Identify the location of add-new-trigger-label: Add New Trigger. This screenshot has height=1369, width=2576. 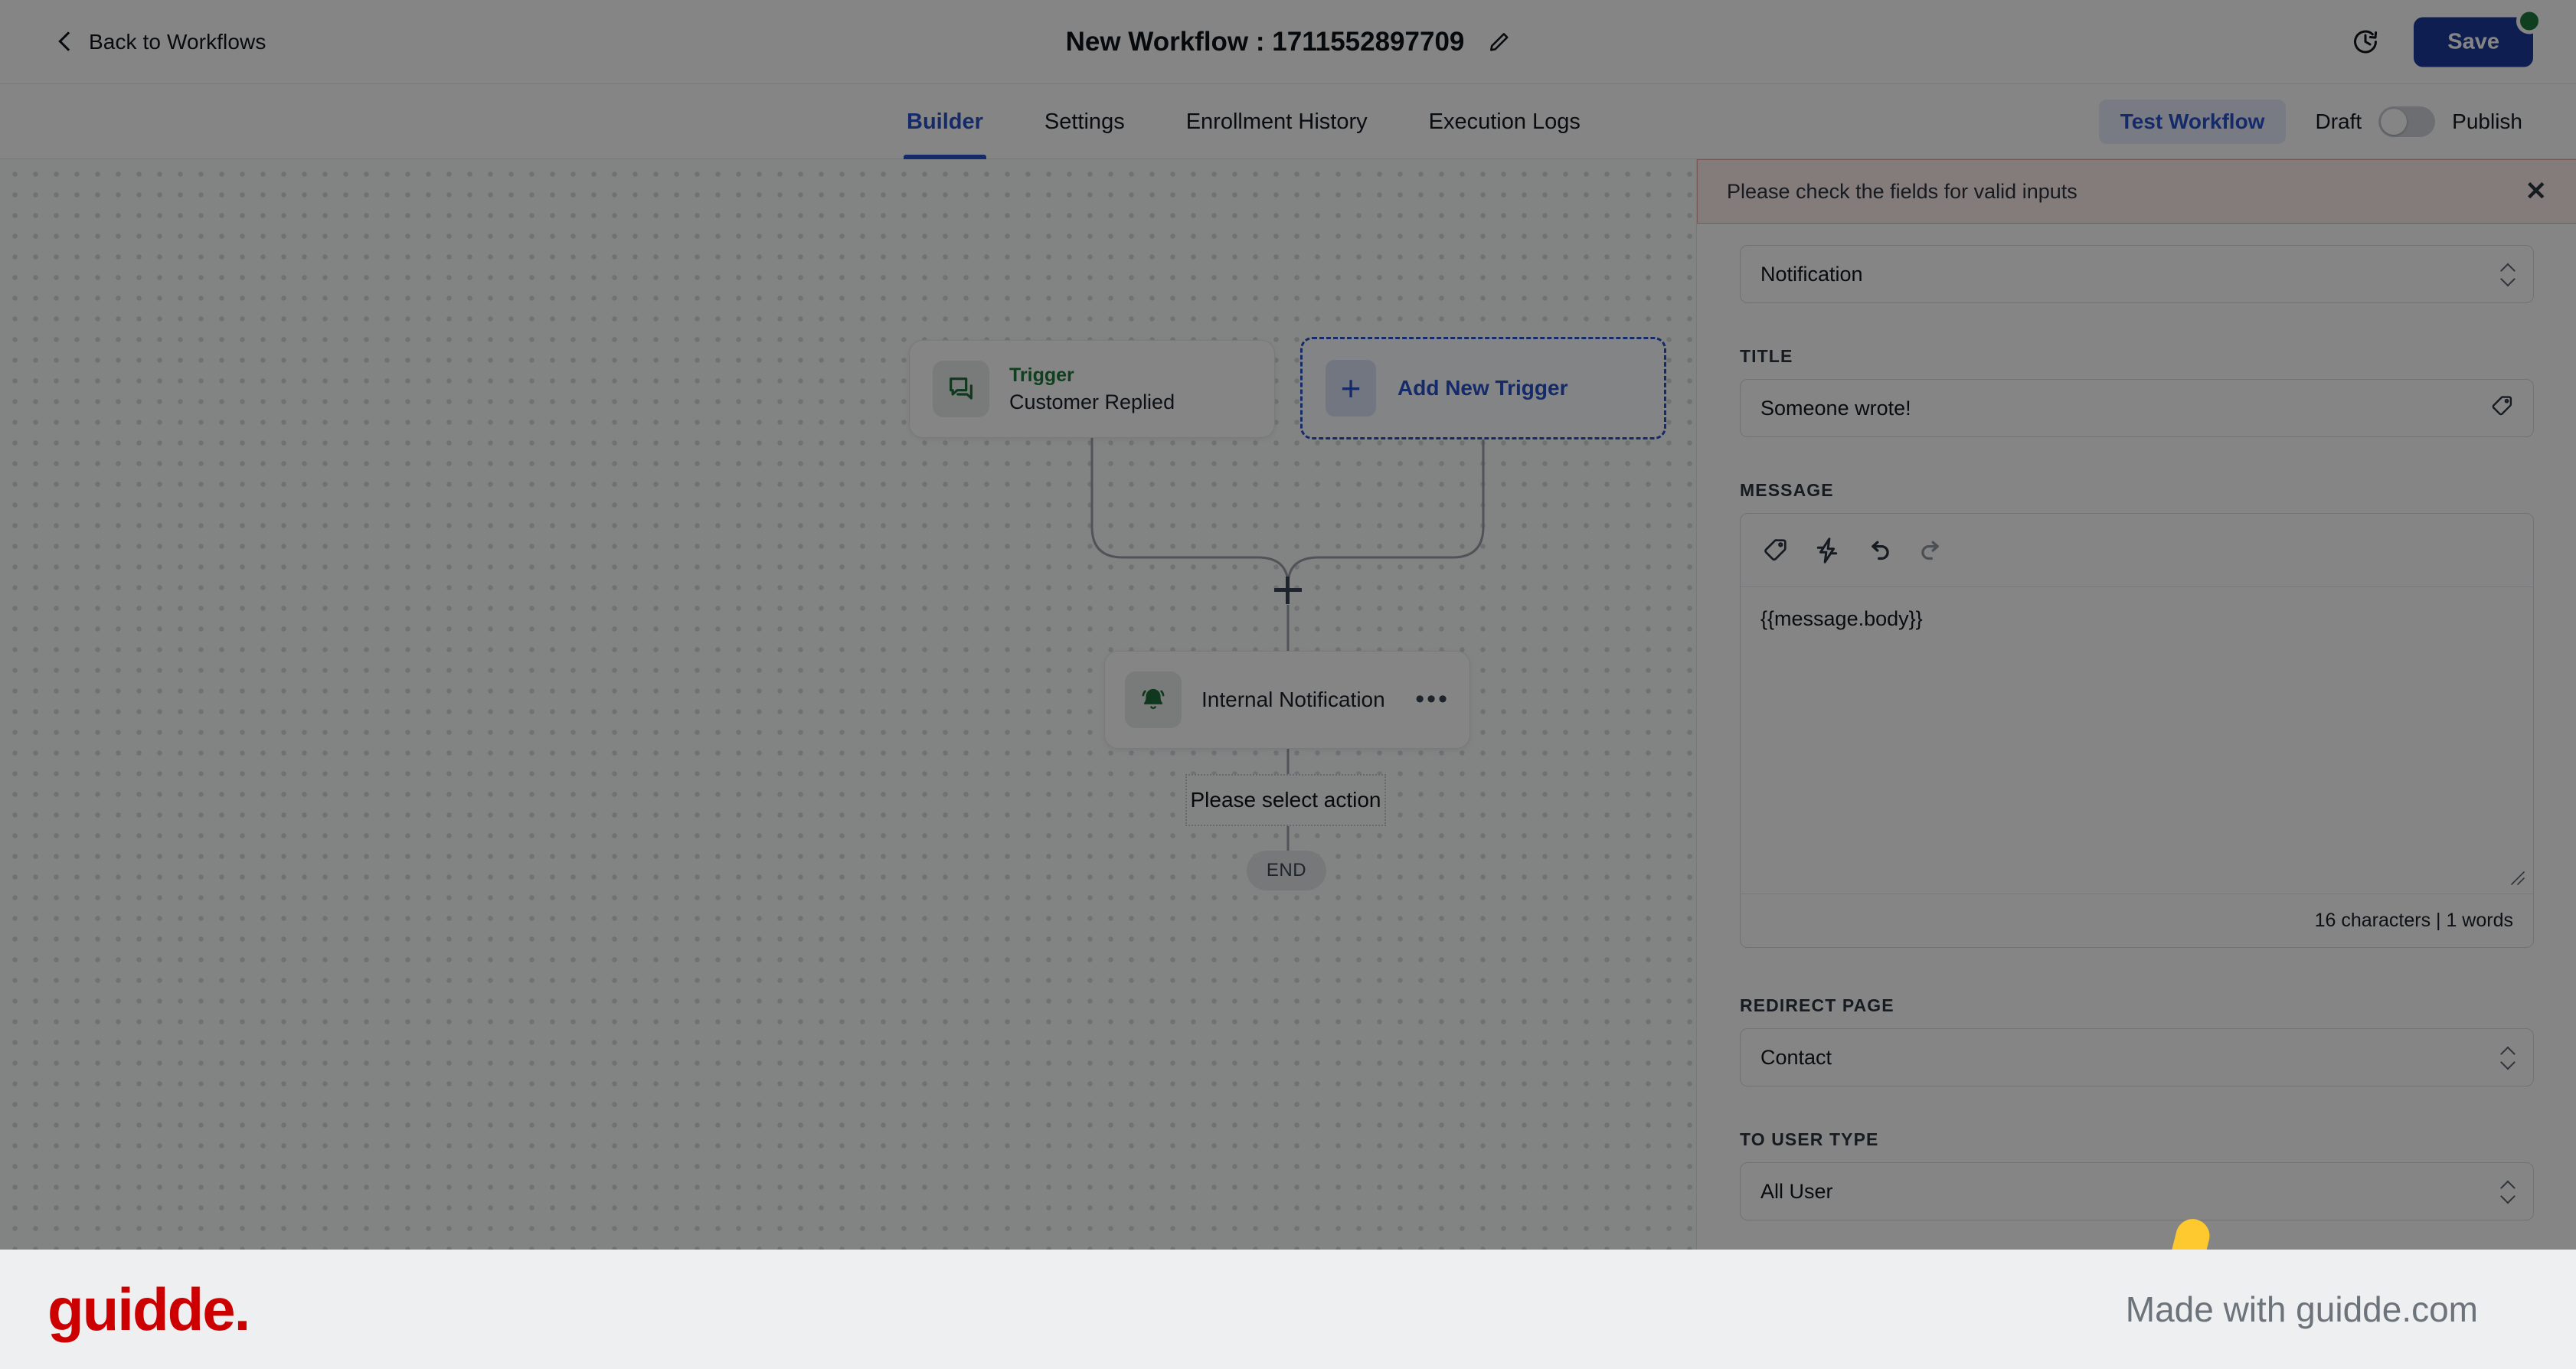
(1483, 388).